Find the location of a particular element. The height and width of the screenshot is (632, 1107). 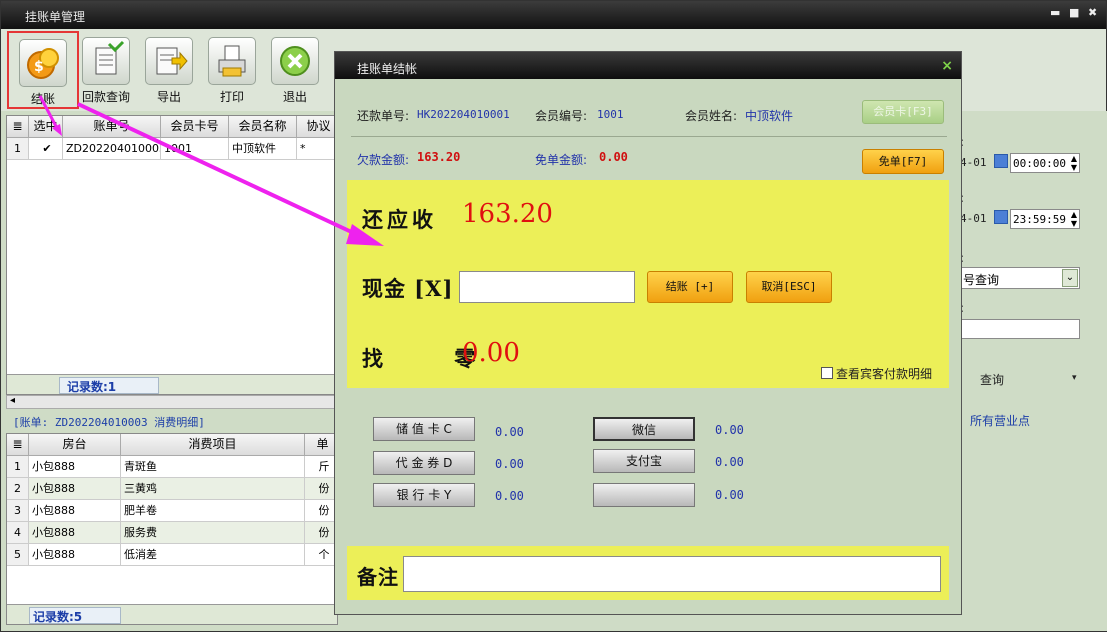

minimize-icon: ▬ is located at coordinates (1055, 12).